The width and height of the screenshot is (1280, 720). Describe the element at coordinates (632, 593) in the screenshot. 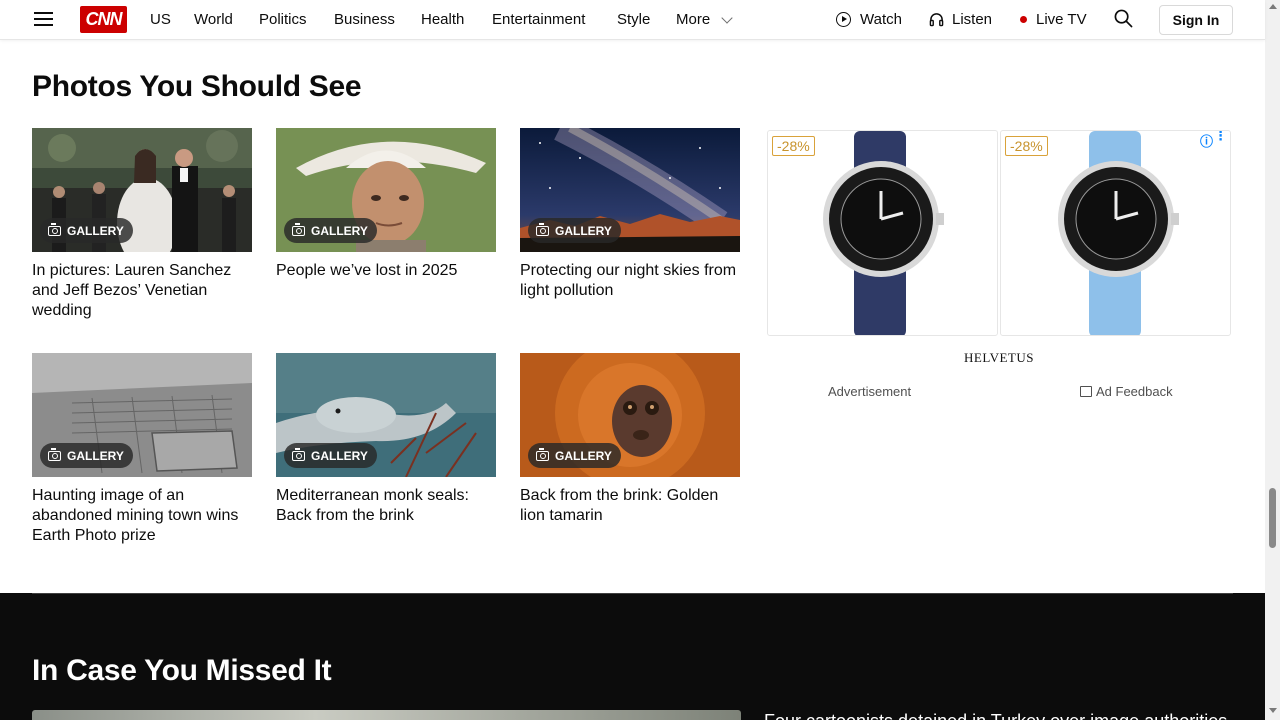

I see `section-divider` at that location.